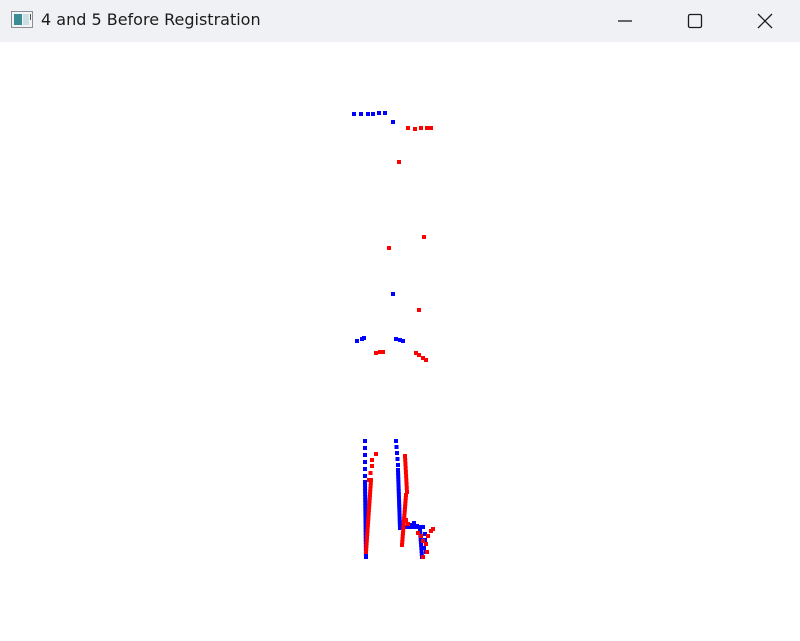 This screenshot has width=800, height=641. I want to click on close-icon, so click(765, 21).